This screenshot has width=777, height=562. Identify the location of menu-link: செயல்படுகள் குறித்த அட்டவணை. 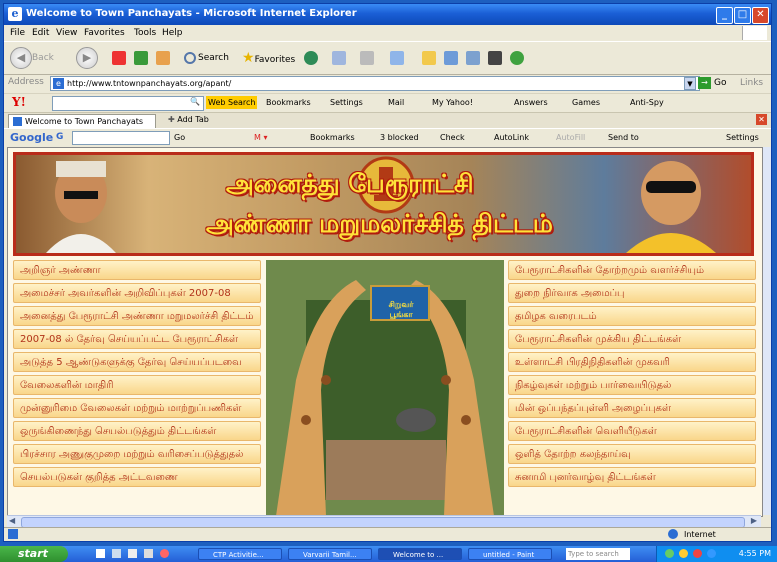
(137, 477).